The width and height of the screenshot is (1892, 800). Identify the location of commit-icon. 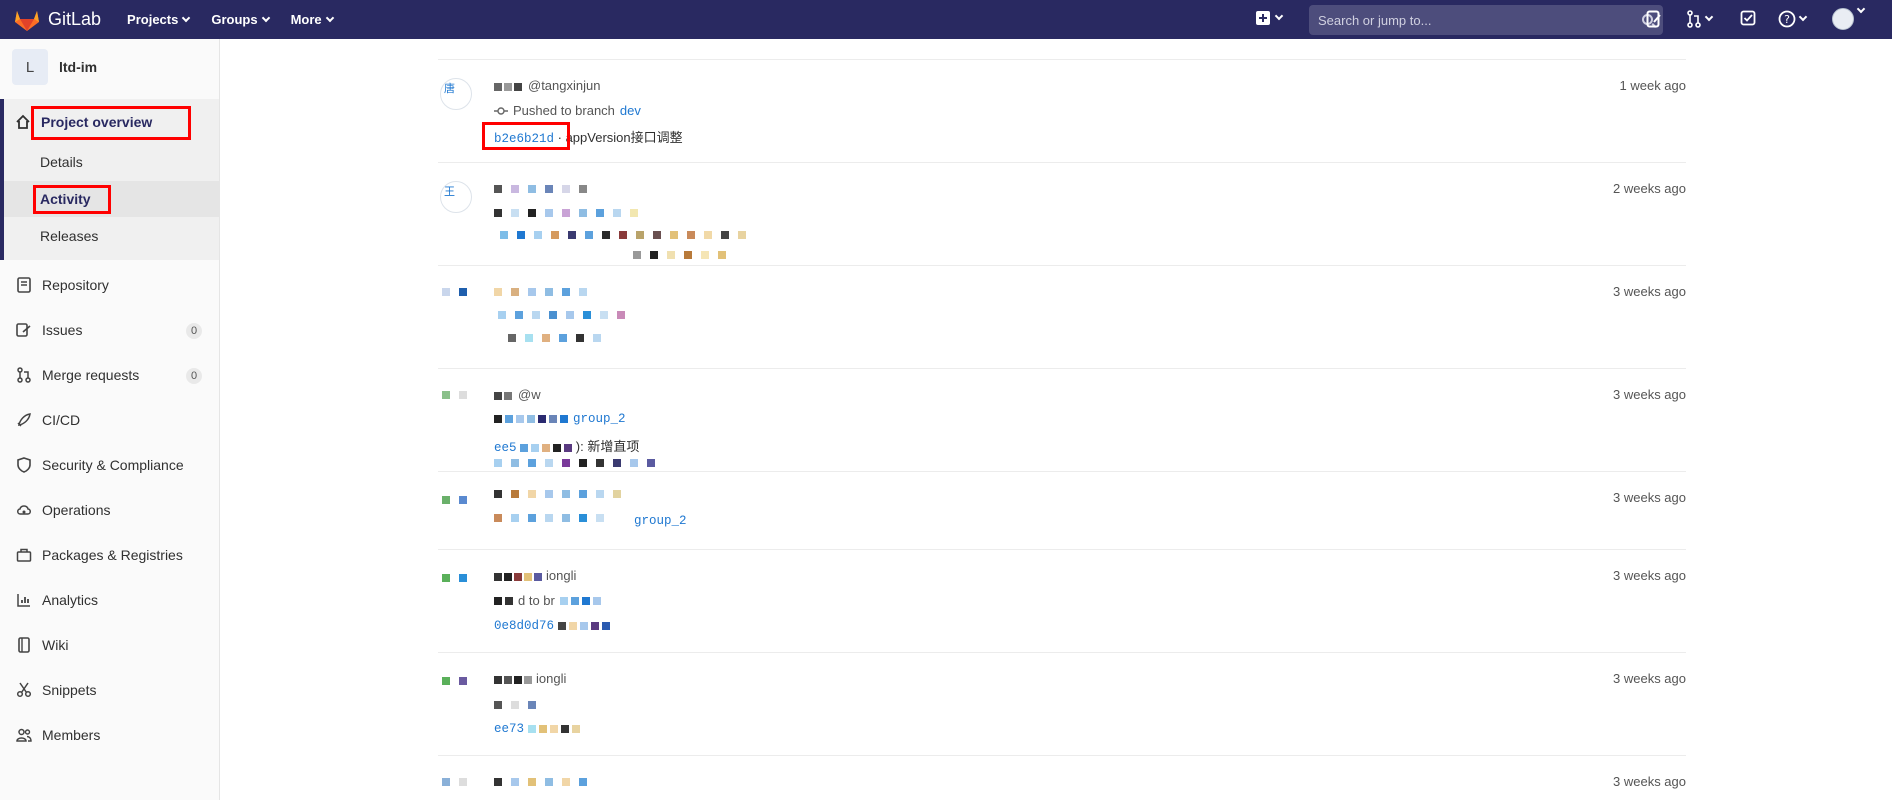
(501, 110).